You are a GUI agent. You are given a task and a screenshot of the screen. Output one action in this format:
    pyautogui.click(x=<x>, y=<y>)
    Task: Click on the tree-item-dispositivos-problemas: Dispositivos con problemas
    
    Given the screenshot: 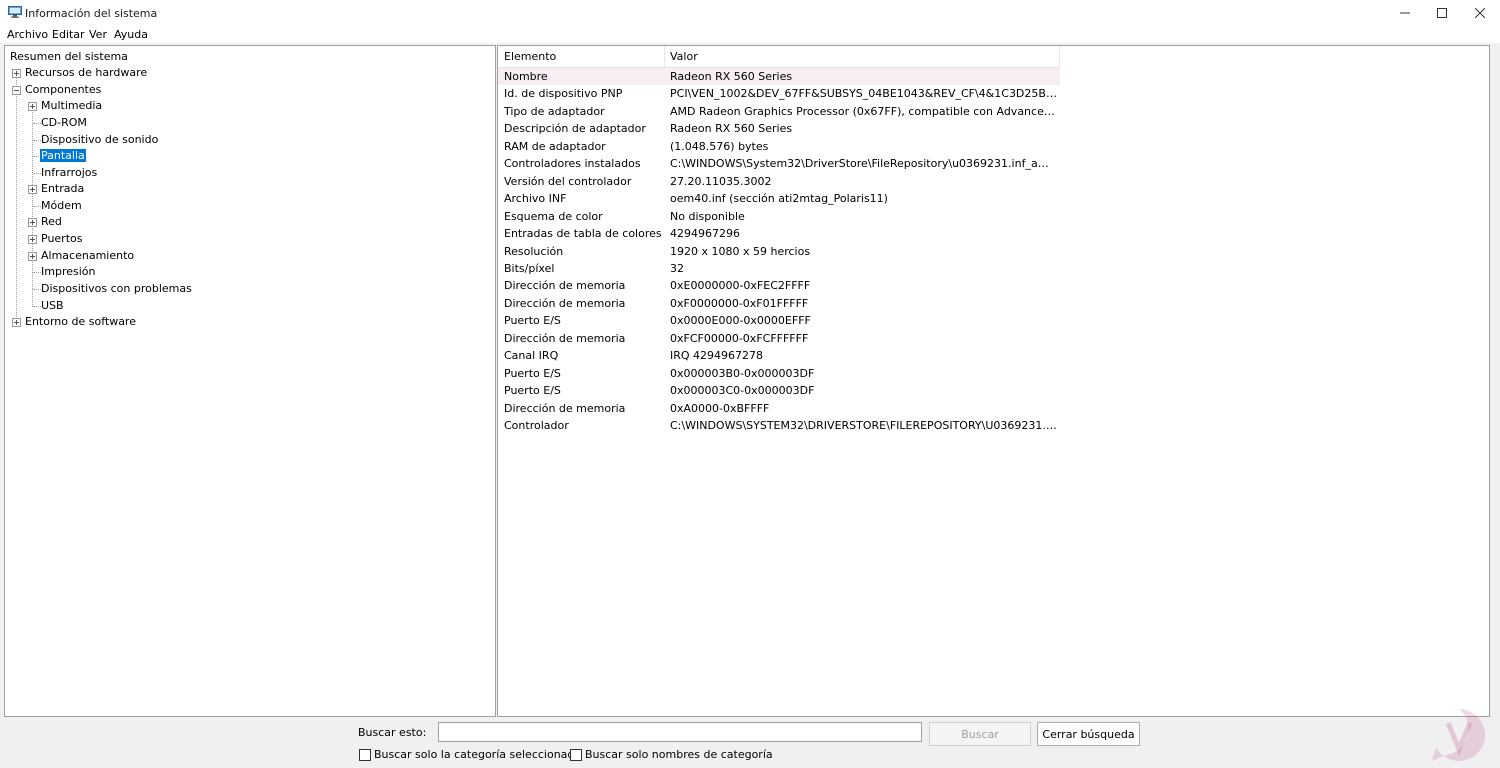 What is the action you would take?
    pyautogui.click(x=116, y=289)
    